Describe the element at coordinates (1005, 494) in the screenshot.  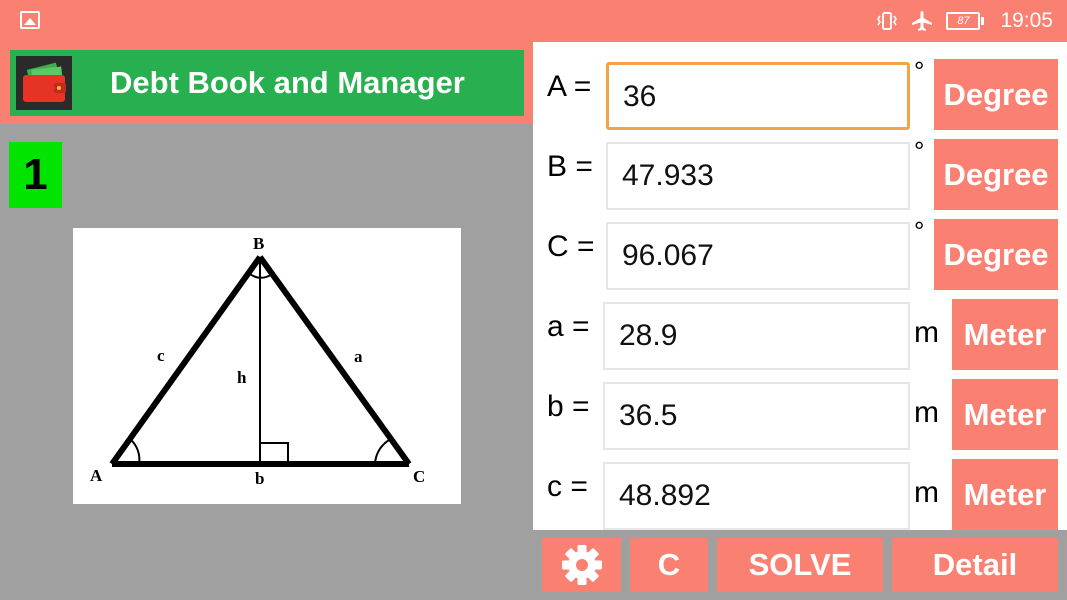
I see `side-c-unit-button: Meter` at that location.